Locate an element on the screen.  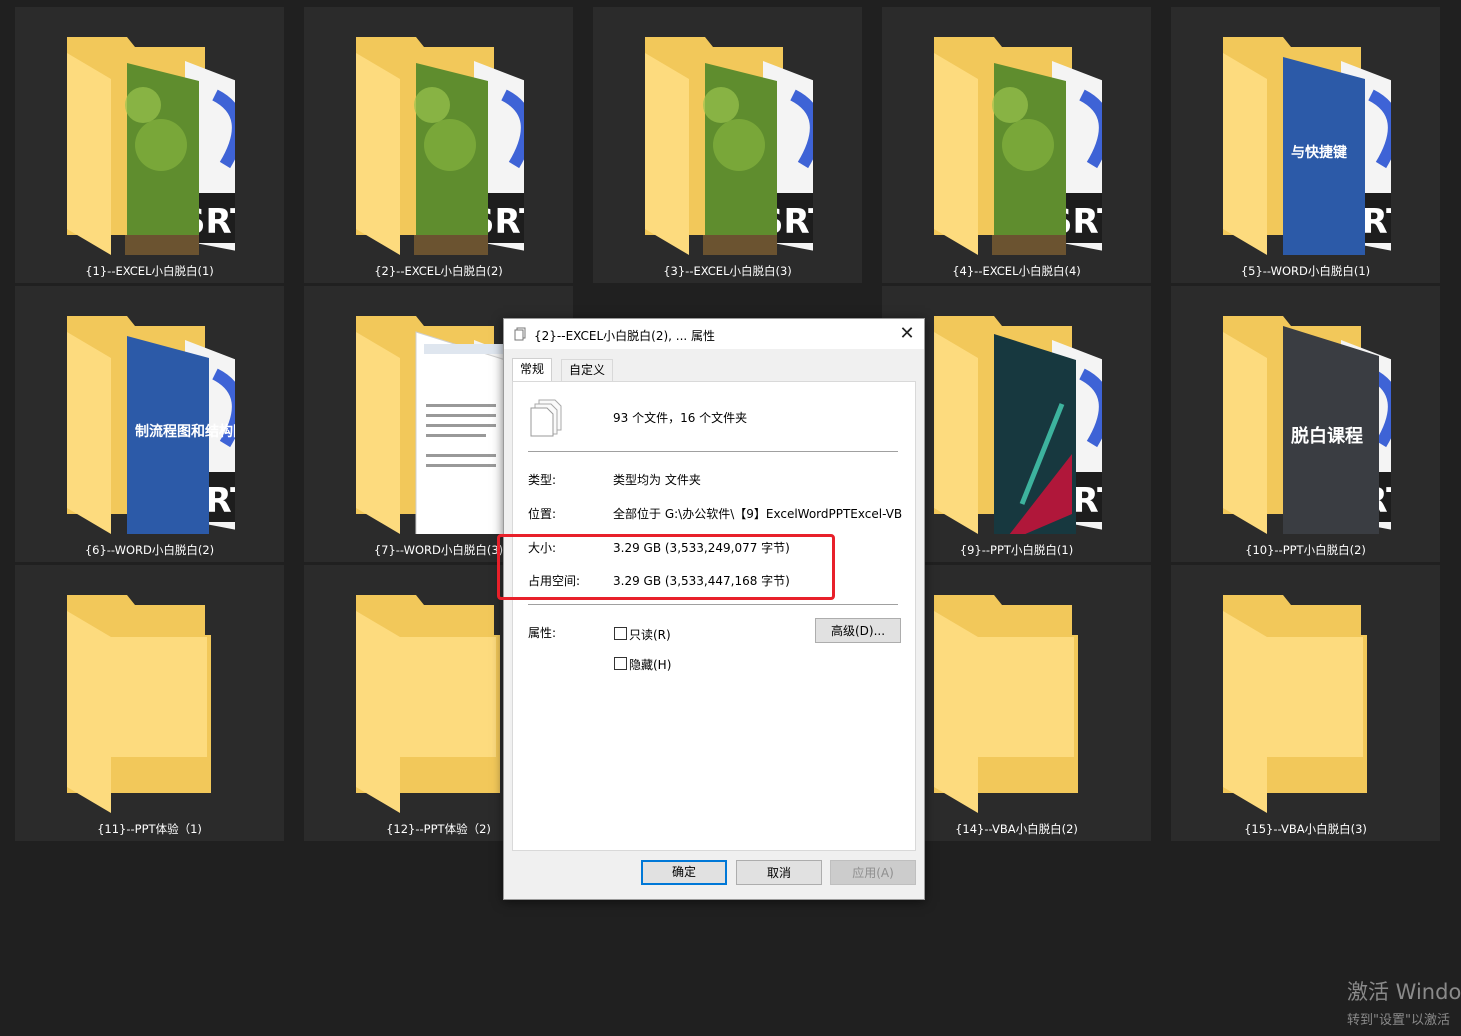
dialog-titlebar: {2}--EXCEL小白脱白(2), ... 属性 ✕ is located at coordinates (714, 334).